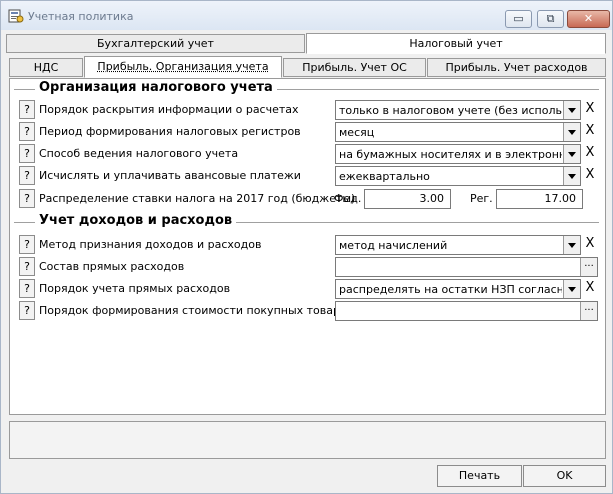 This screenshot has width=613, height=494. What do you see at coordinates (170, 131) in the screenshot?
I see `registers-period-label: Период формирования налоговых регистров` at bounding box center [170, 131].